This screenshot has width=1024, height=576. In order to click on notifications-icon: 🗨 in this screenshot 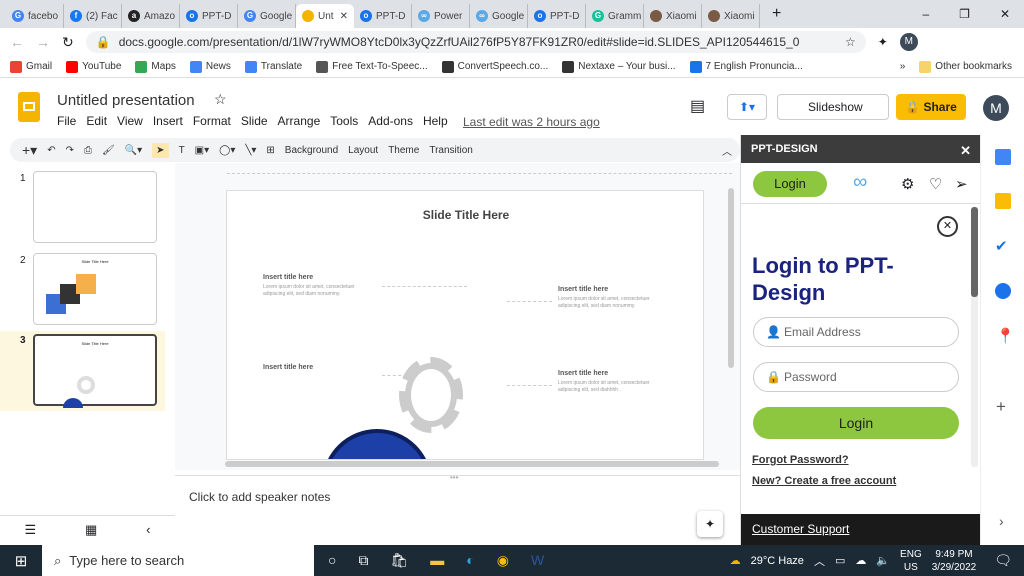, I will do `click(1003, 560)`.